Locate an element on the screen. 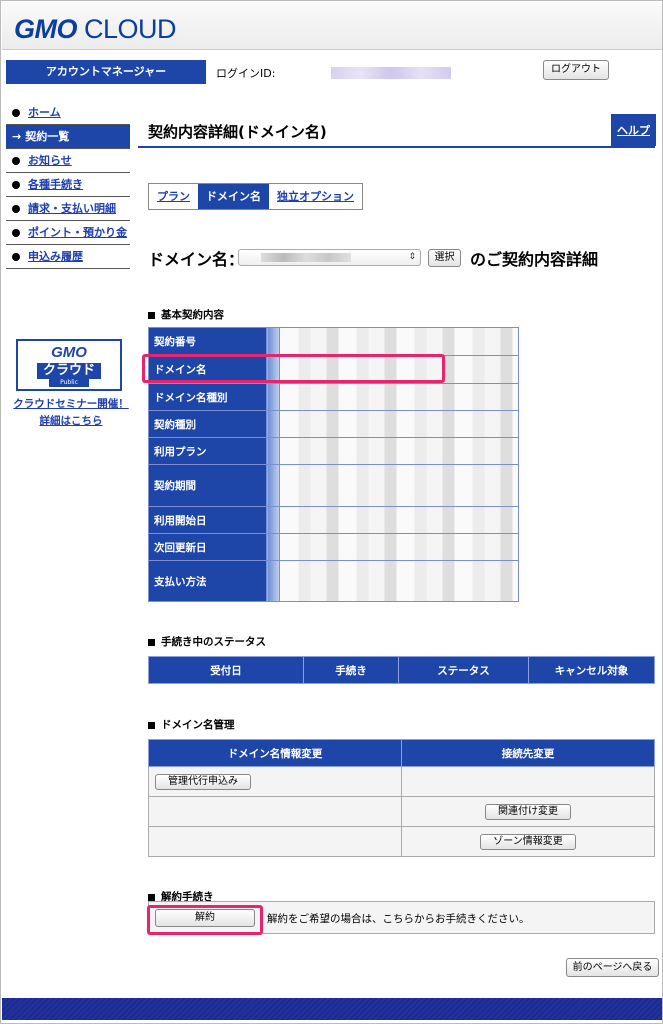 This screenshot has height=1024, width=663. tab-plan: プラン is located at coordinates (173, 196).